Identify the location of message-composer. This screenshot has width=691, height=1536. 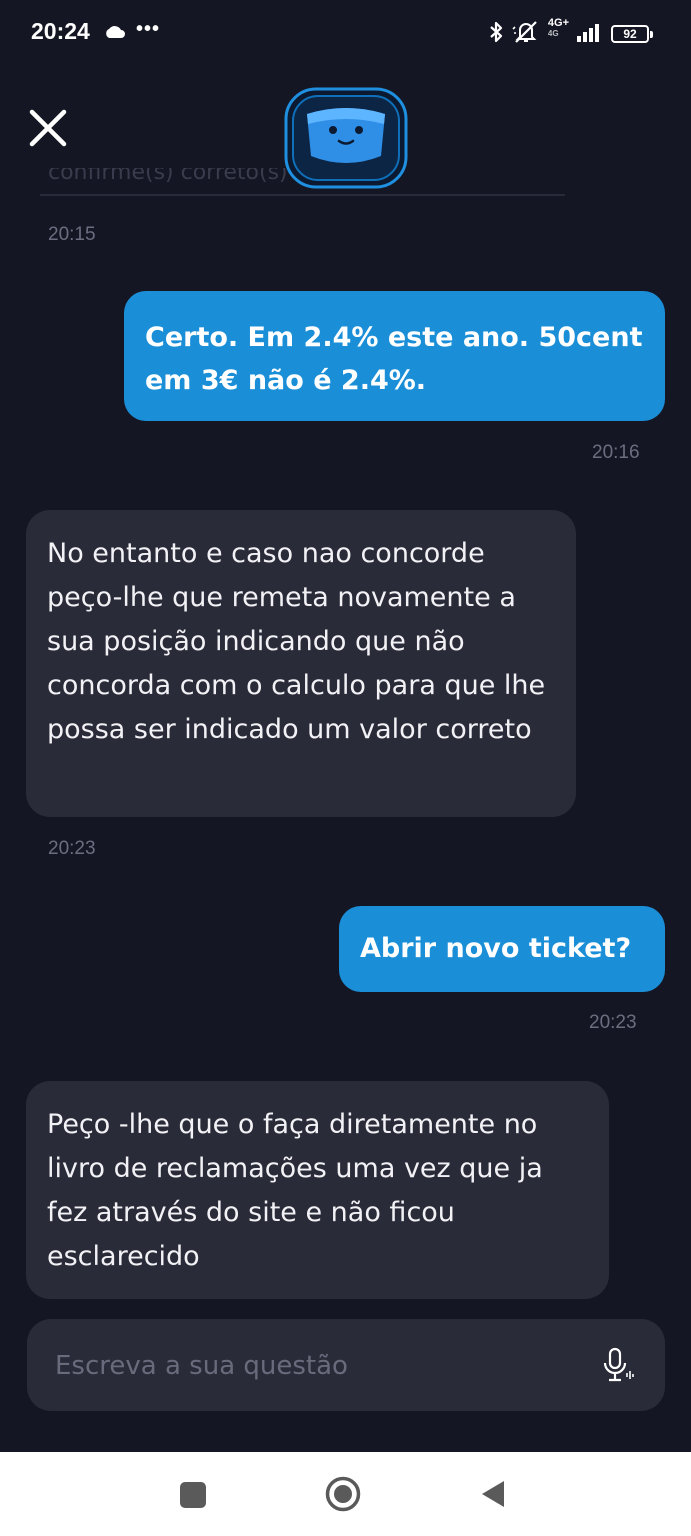
(346, 1365).